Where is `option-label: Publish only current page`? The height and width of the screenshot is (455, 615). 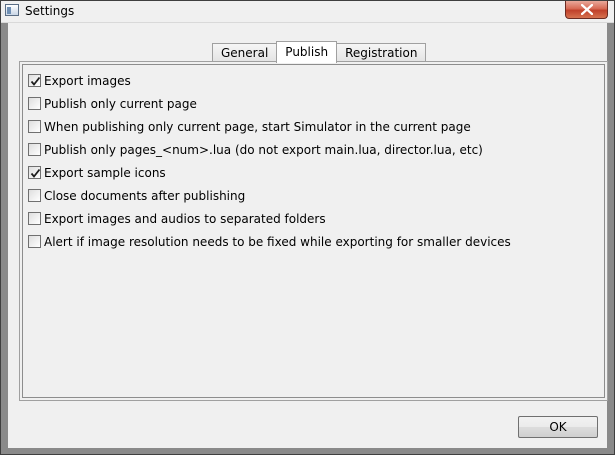
option-label: Publish only current page is located at coordinates (120, 103).